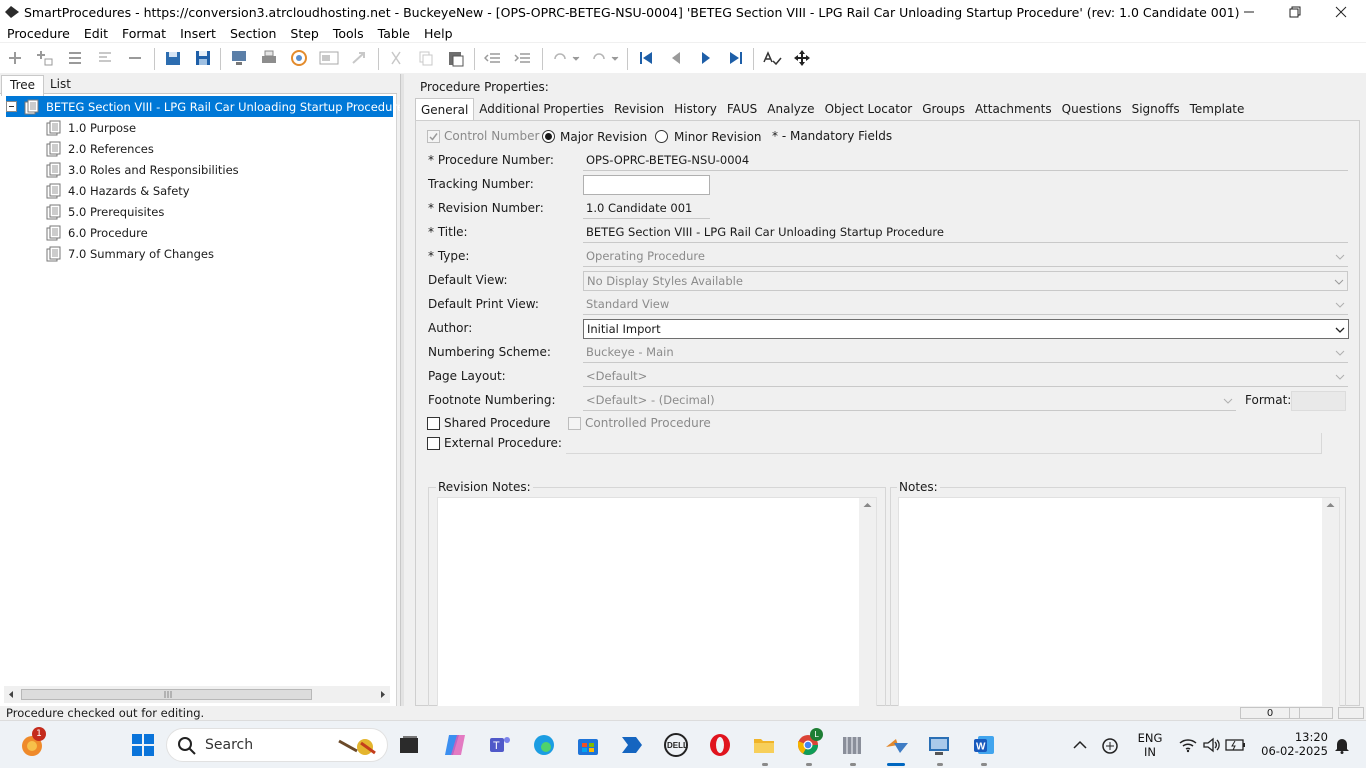 This screenshot has height=768, width=1366. What do you see at coordinates (269, 58) in the screenshot?
I see `print-button` at bounding box center [269, 58].